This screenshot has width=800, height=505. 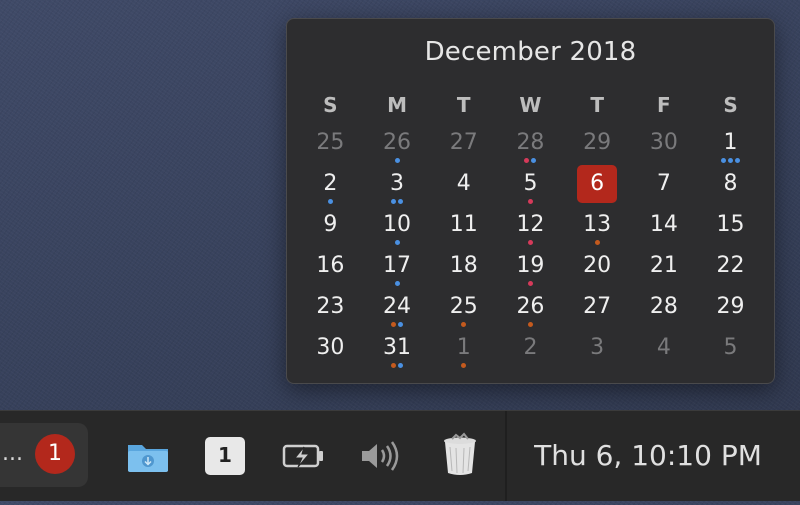 What do you see at coordinates (397, 224) in the screenshot?
I see `day-number: 10` at bounding box center [397, 224].